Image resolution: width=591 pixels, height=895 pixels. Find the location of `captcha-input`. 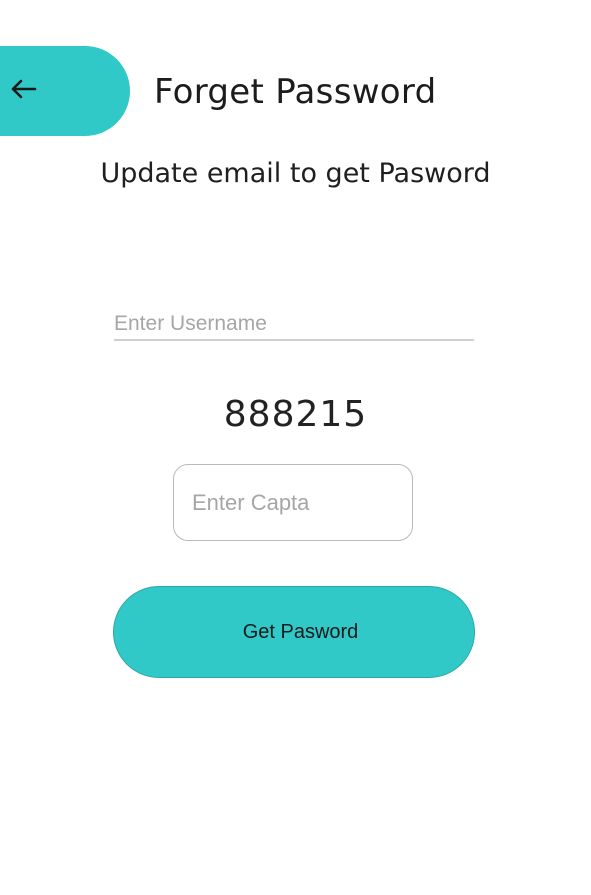

captcha-input is located at coordinates (292, 502).